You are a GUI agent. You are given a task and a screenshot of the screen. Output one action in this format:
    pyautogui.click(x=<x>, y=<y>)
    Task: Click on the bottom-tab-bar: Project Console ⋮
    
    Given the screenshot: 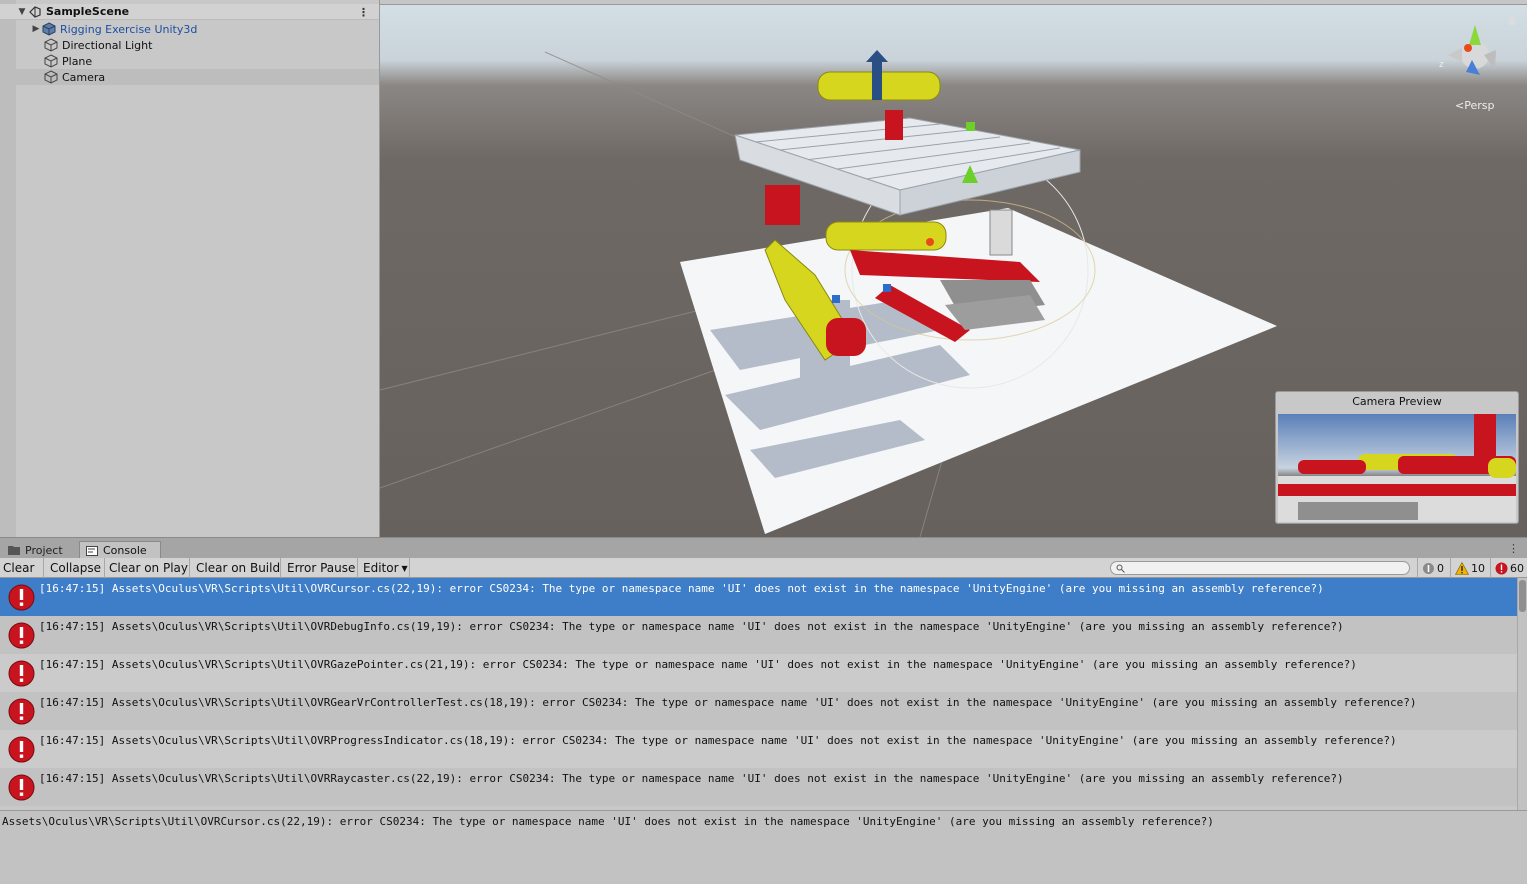 What is the action you would take?
    pyautogui.click(x=763, y=548)
    